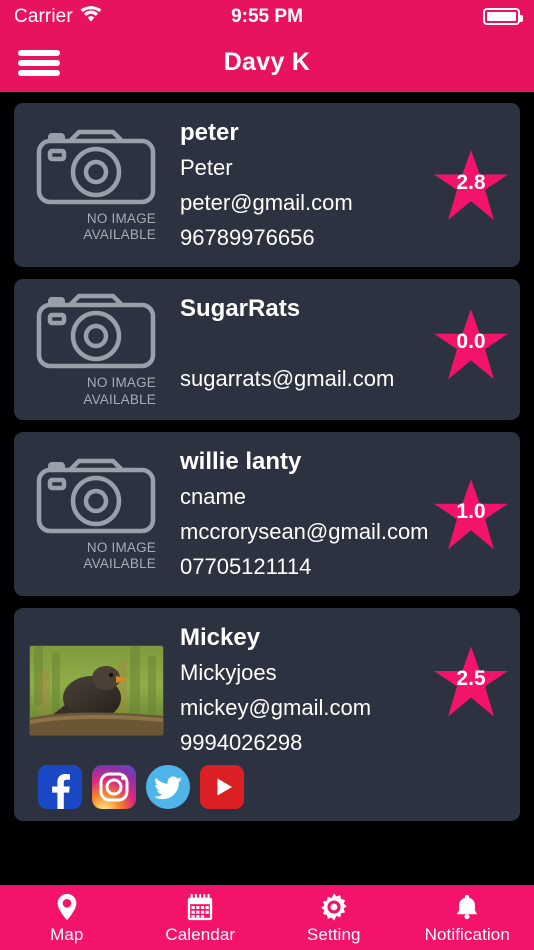 Image resolution: width=534 pixels, height=950 pixels. I want to click on rating-badge: 2.8, so click(471, 185).